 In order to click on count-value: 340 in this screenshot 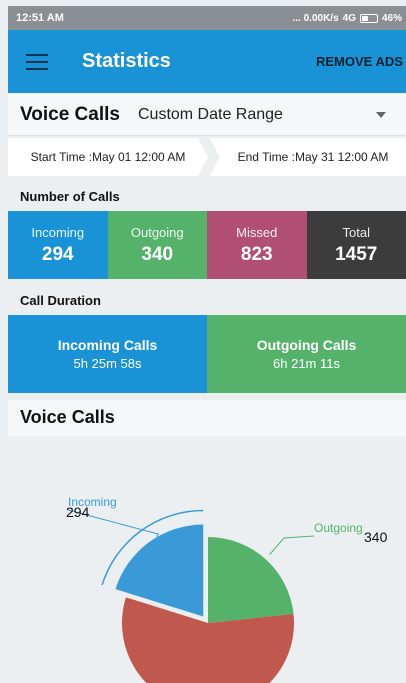, I will do `click(157, 254)`.